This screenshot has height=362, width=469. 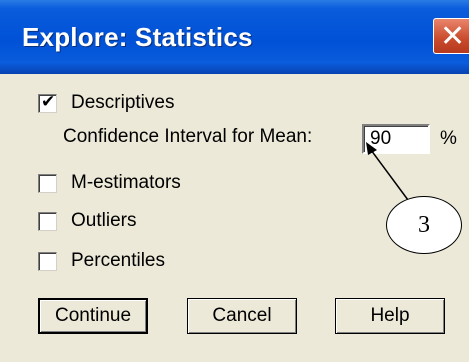 What do you see at coordinates (387, 171) in the screenshot?
I see `callout-arrow` at bounding box center [387, 171].